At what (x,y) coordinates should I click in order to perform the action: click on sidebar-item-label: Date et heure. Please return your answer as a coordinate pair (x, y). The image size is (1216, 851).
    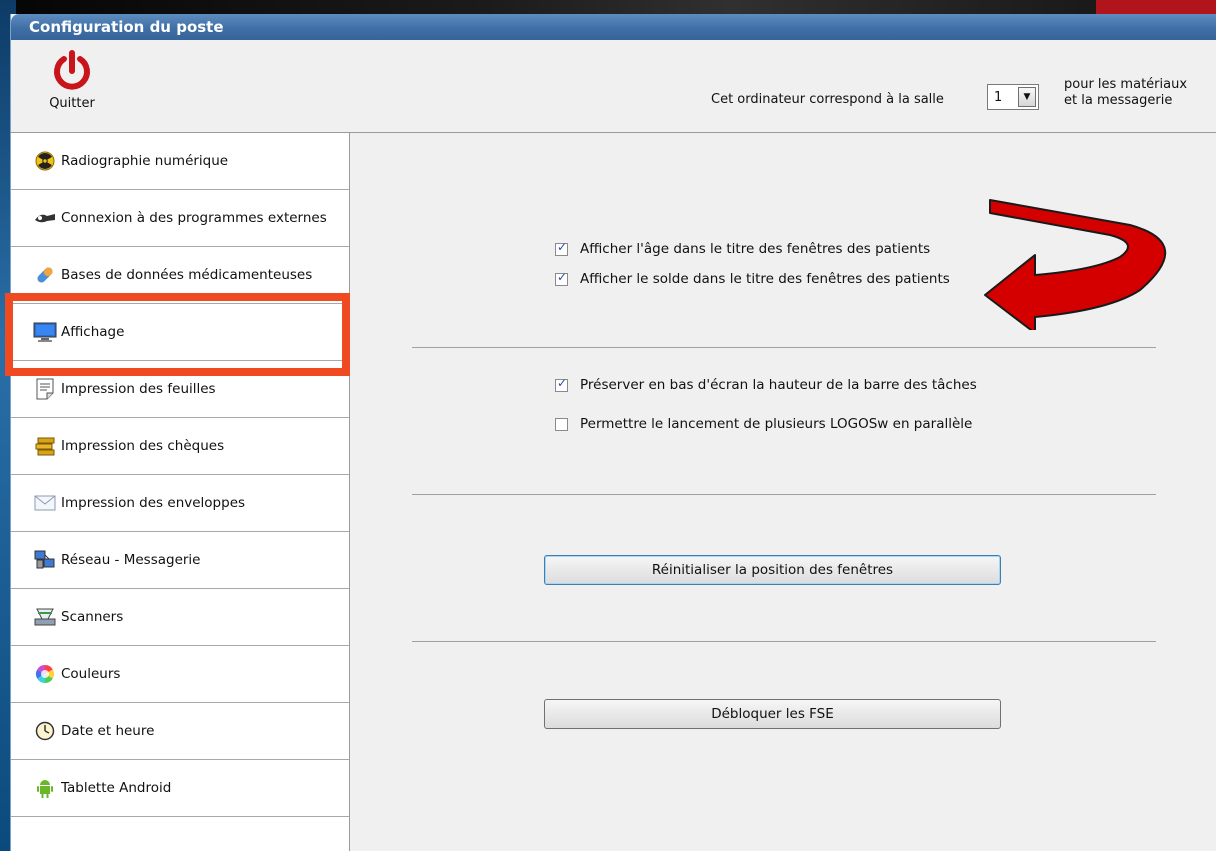
    Looking at the image, I should click on (108, 731).